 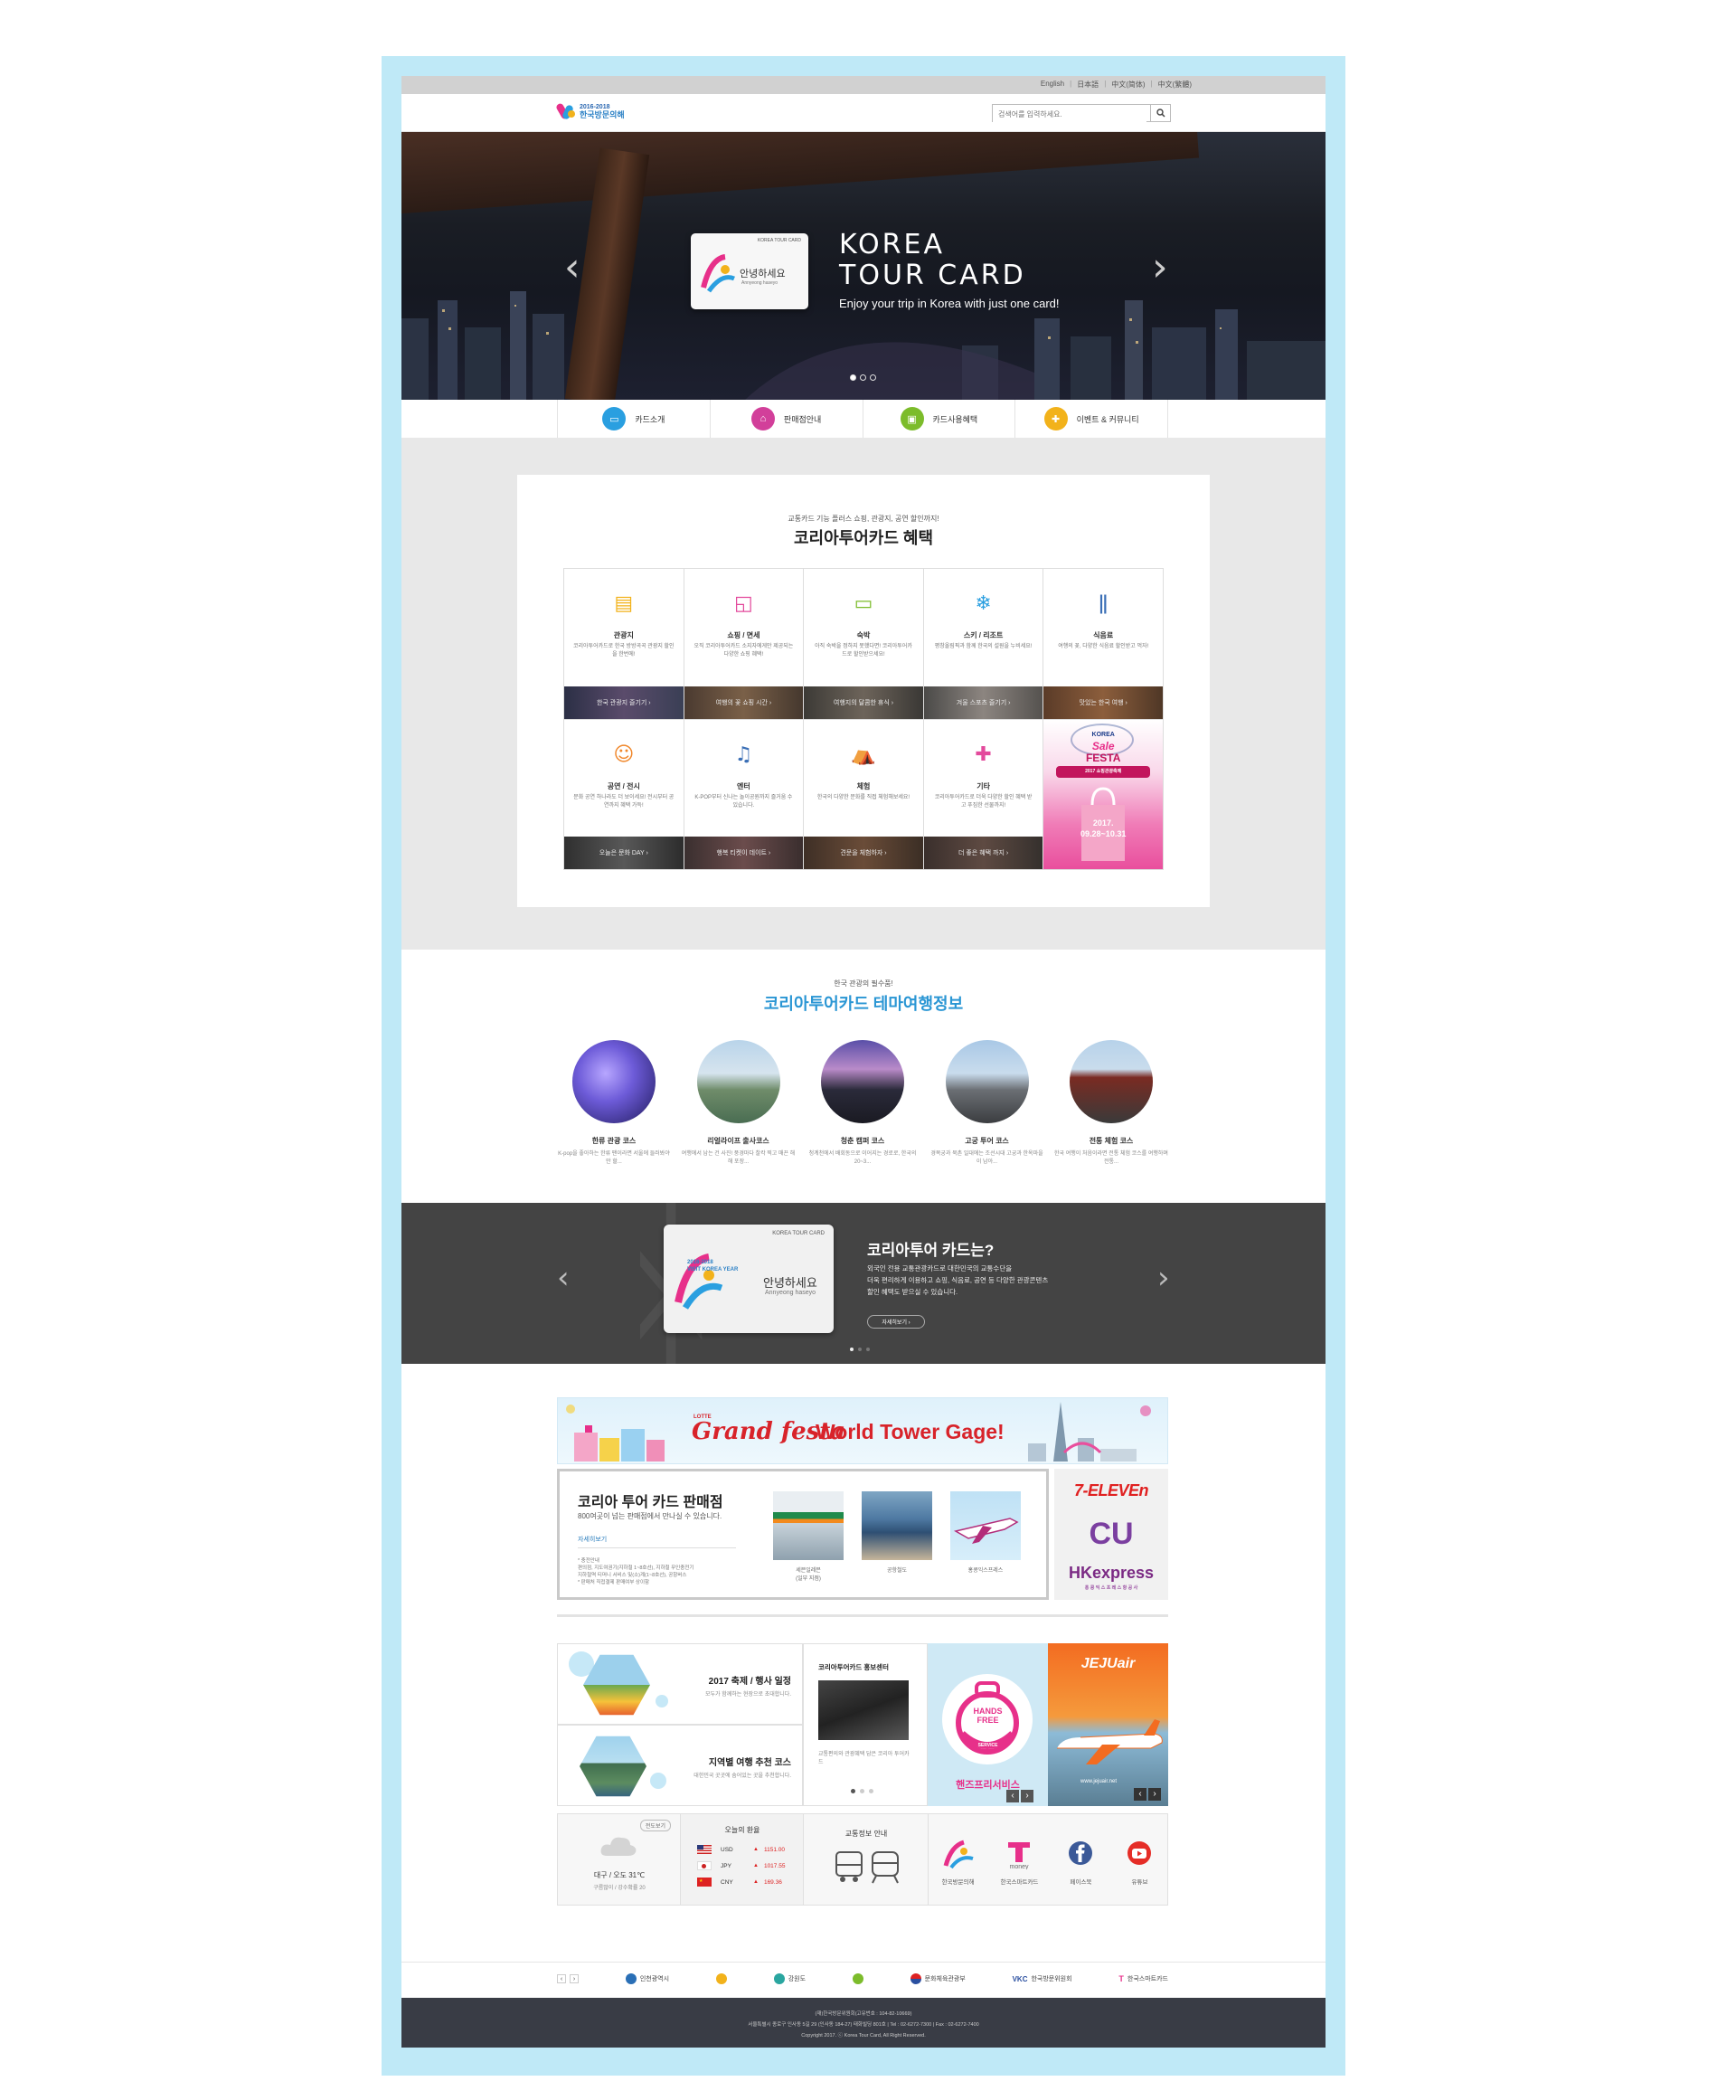 I want to click on seven-eleven-logo: 7-ELEVEn, so click(x=1111, y=1490).